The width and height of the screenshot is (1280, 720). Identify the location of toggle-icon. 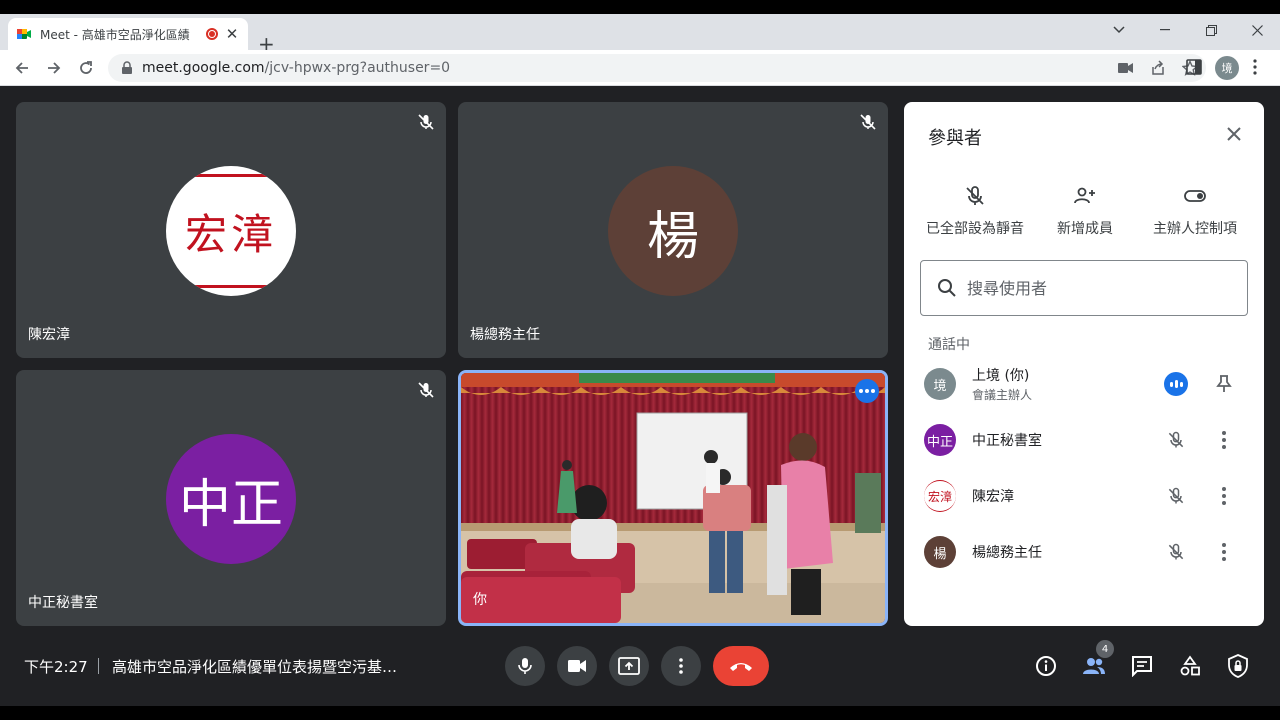
(1195, 196).